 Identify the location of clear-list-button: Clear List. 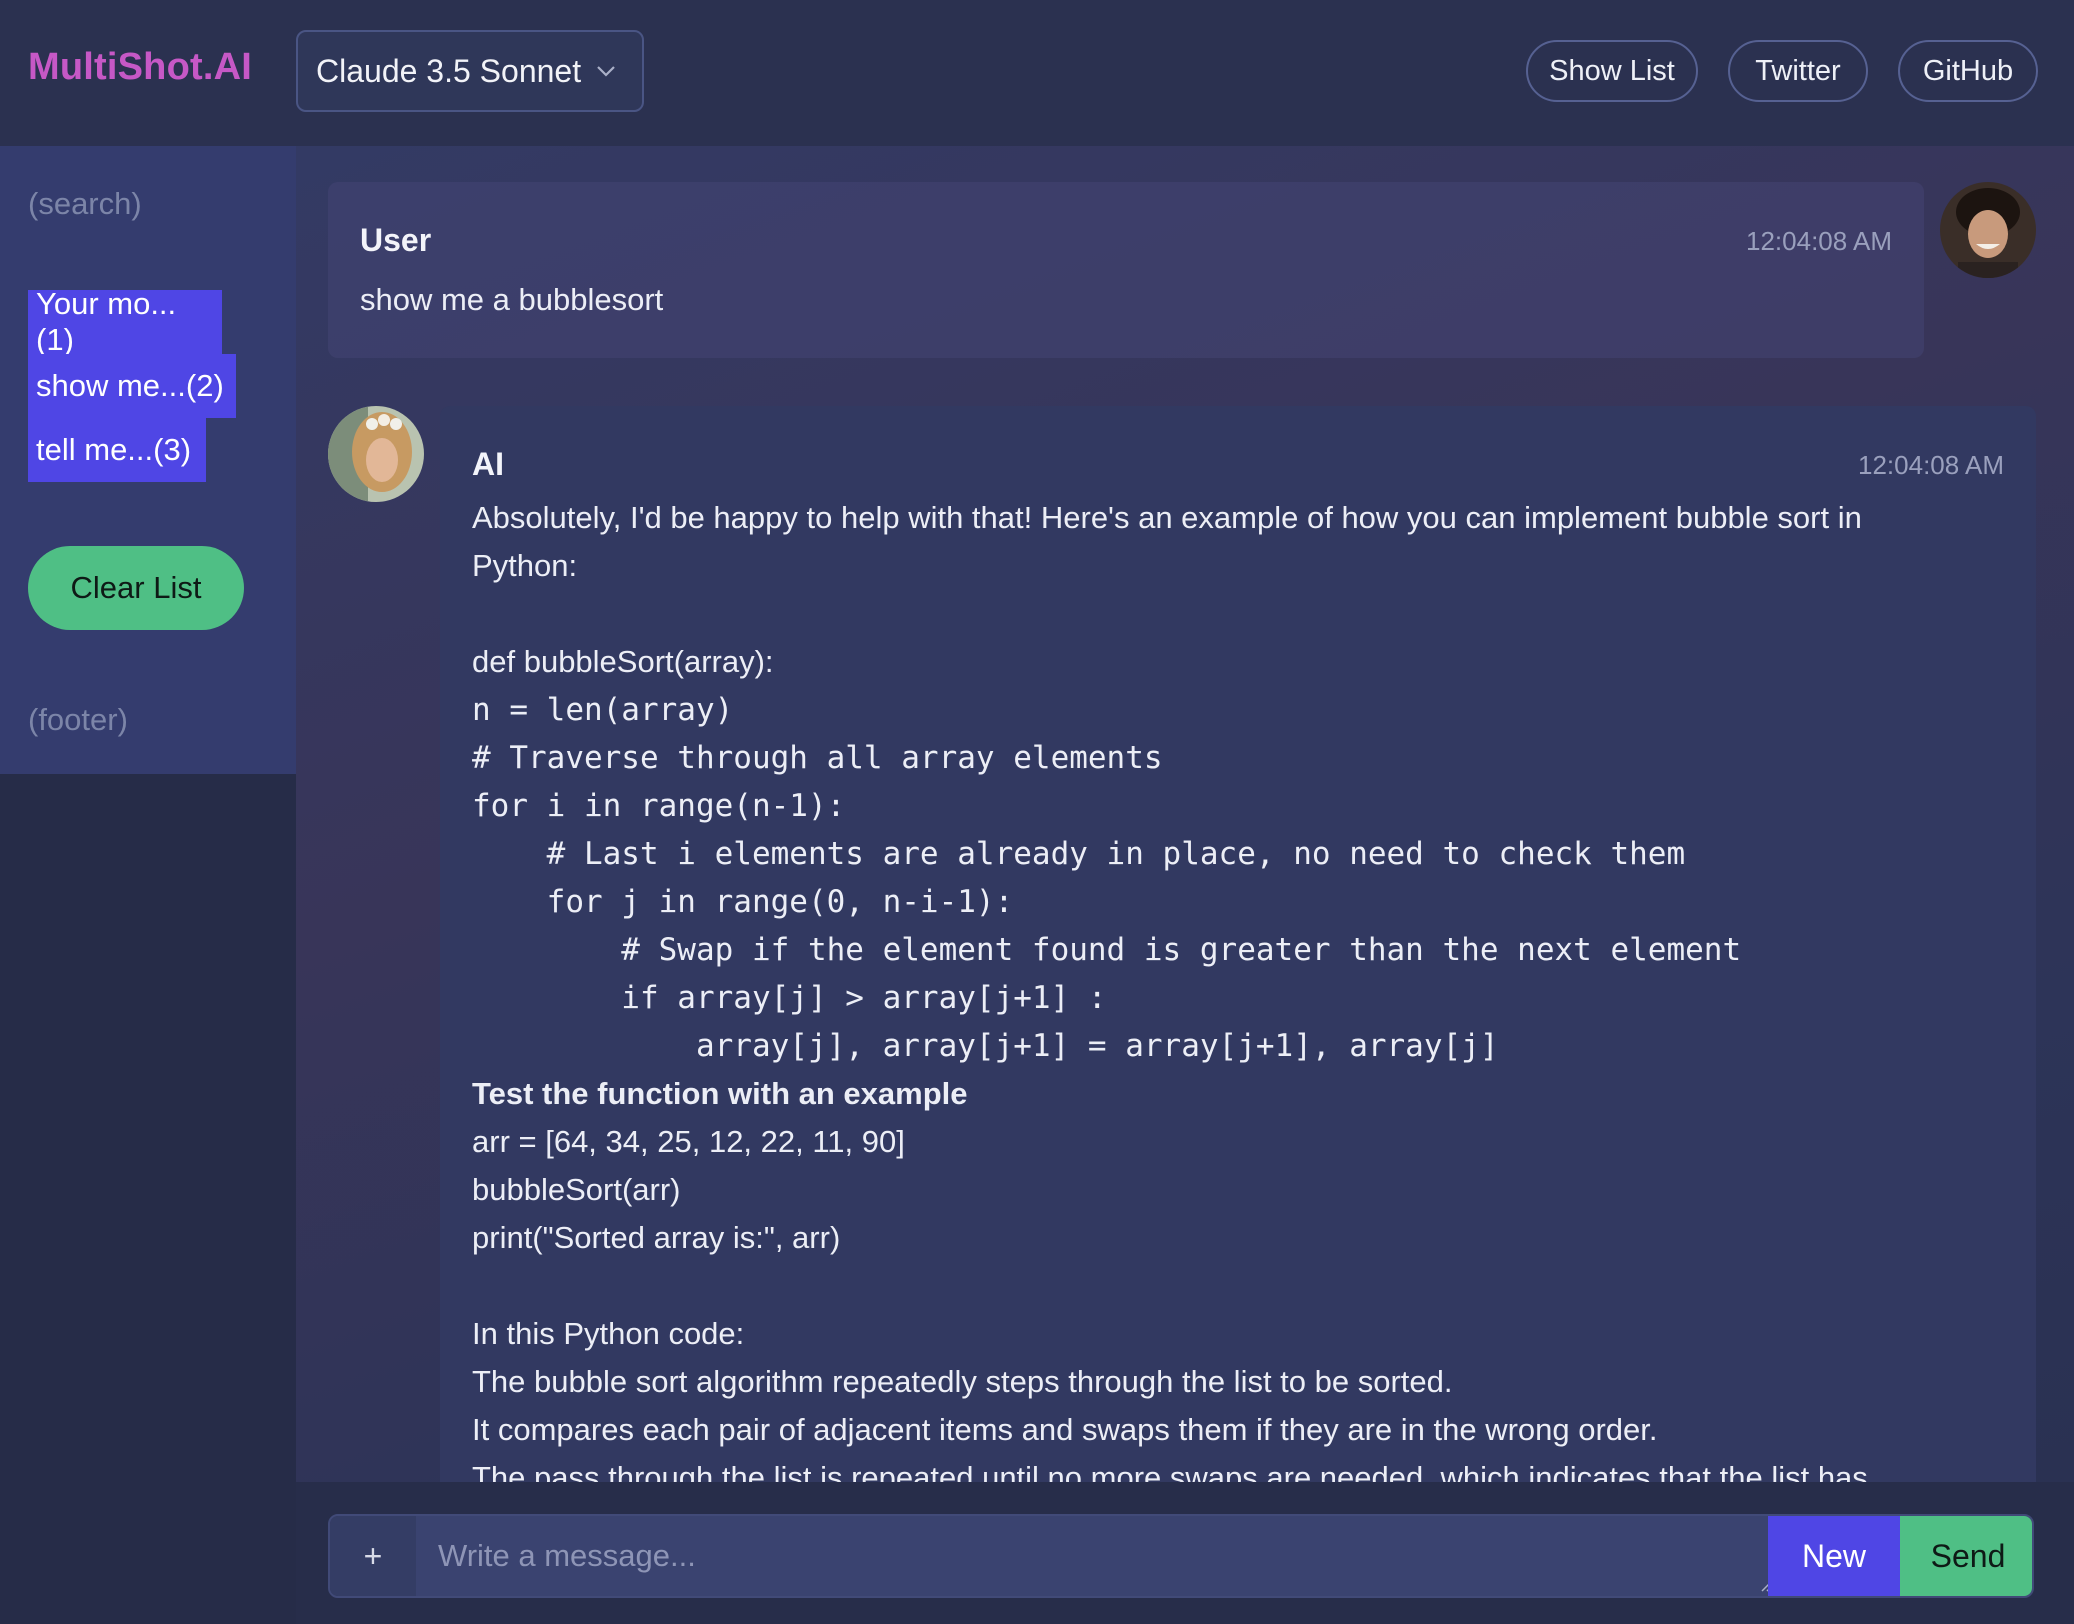
(136, 588).